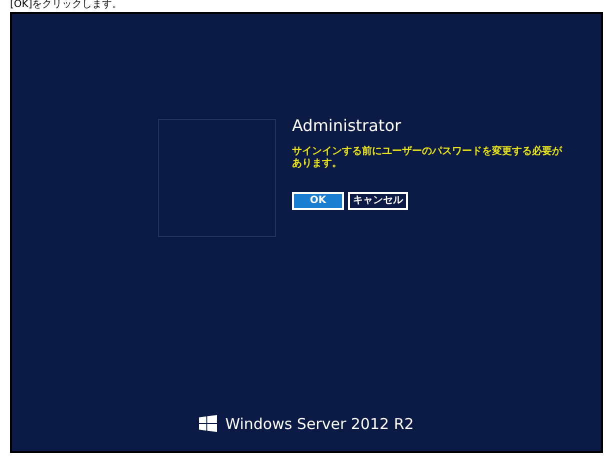 This screenshot has height=459, width=606. I want to click on password-change-message: サインインする前にユーザーのパスワードを変更する必要があります。, so click(427, 158).